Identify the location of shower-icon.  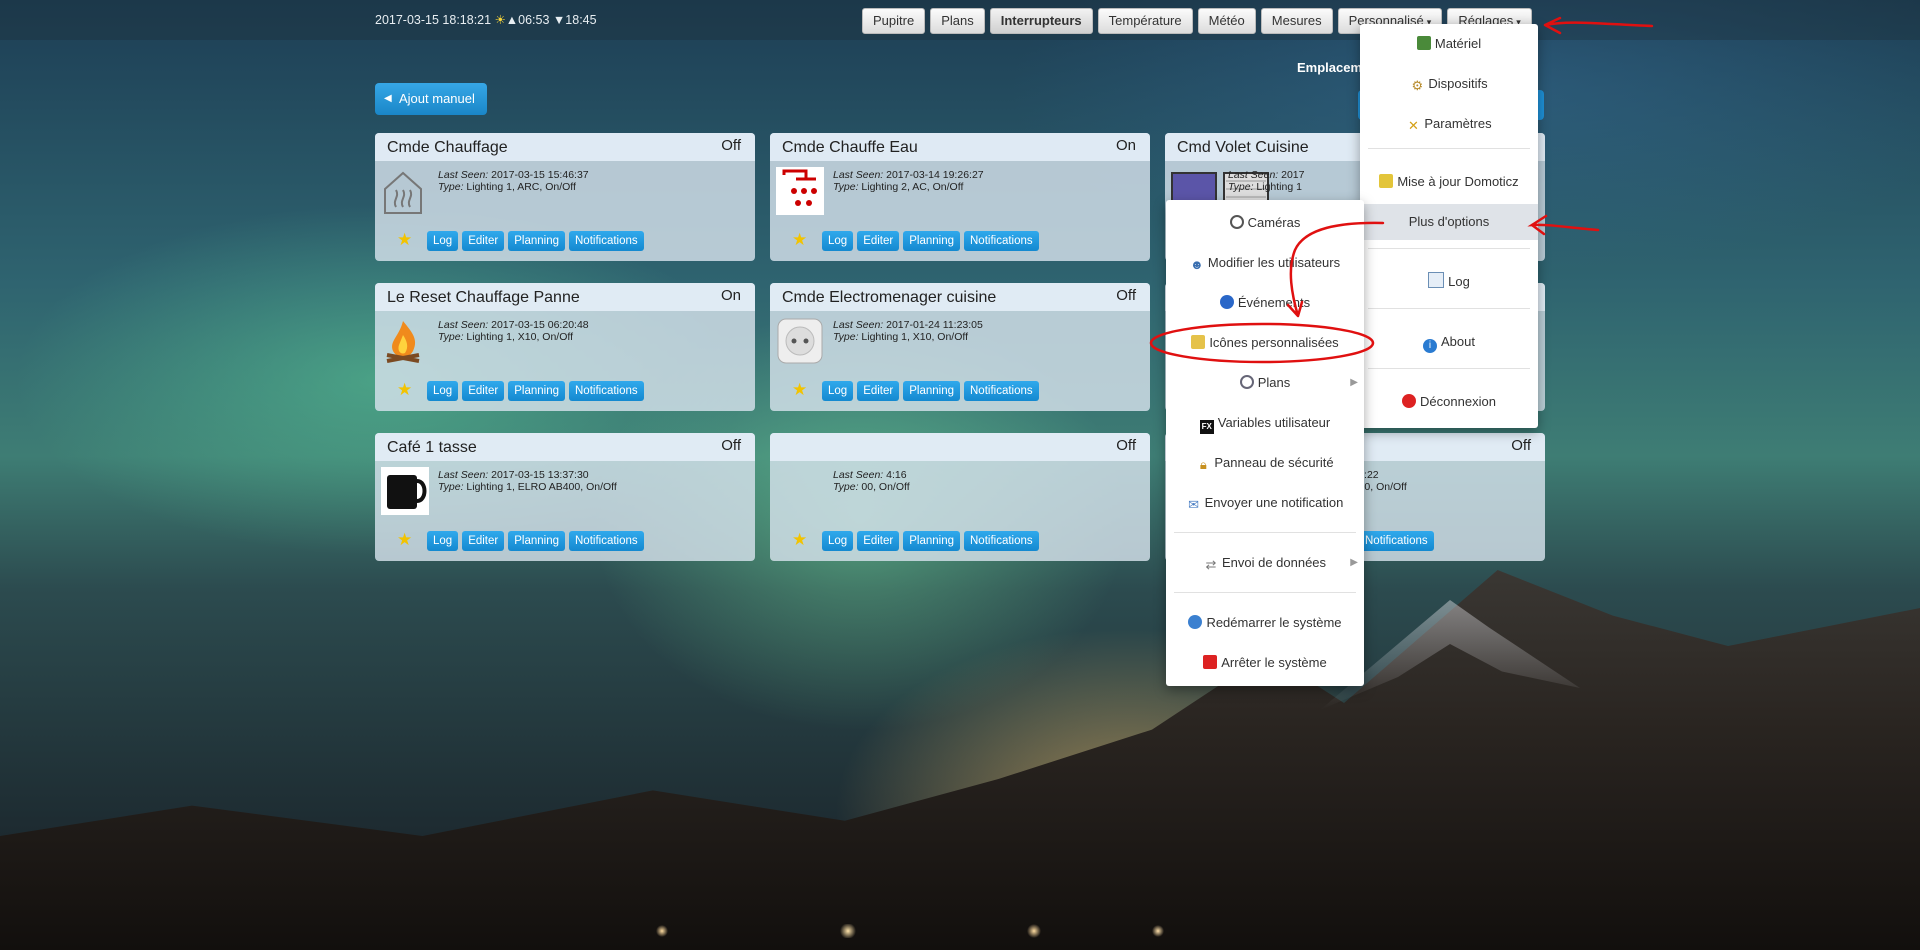
(800, 191).